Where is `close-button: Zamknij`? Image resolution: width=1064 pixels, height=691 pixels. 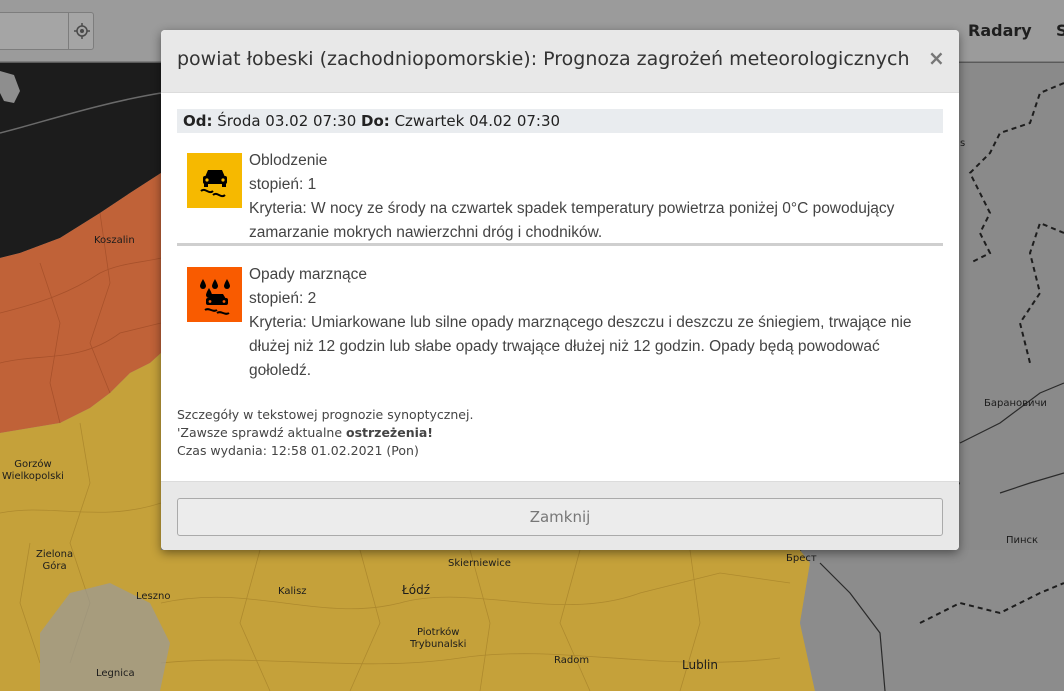
close-button: Zamknij is located at coordinates (560, 517).